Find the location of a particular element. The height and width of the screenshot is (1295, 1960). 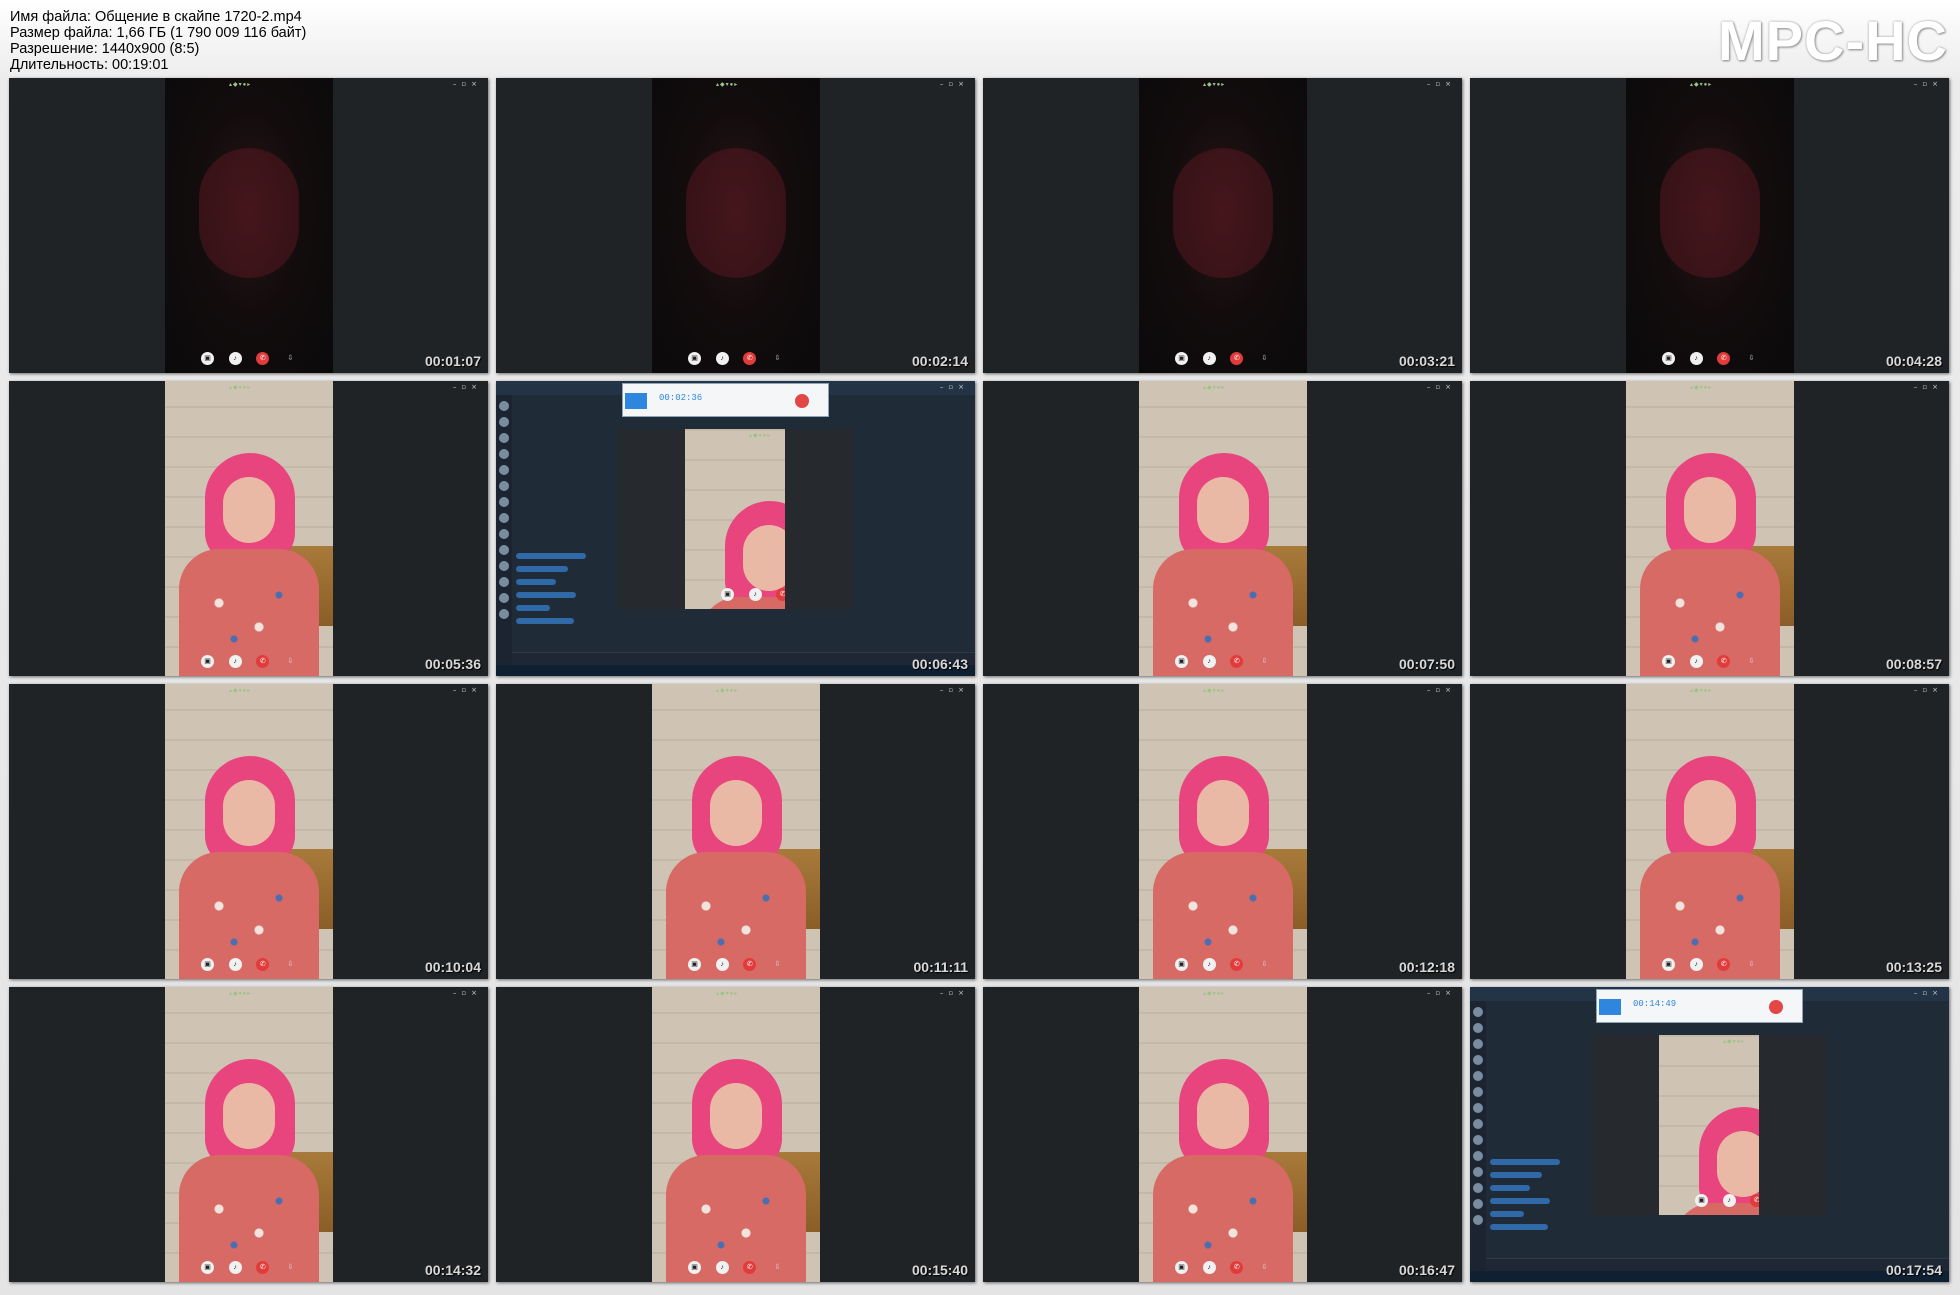

recorder-time: 00:14:49 is located at coordinates (1655, 1004).